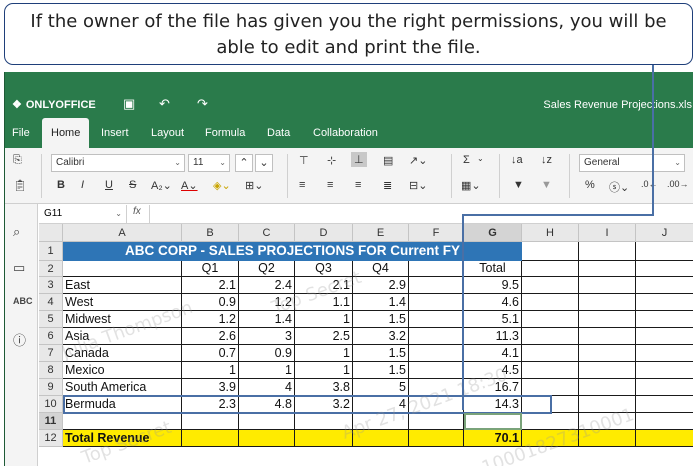 The height and width of the screenshot is (466, 700). Describe the element at coordinates (546, 185) in the screenshot. I see `clear-filter-icon: ▼` at that location.